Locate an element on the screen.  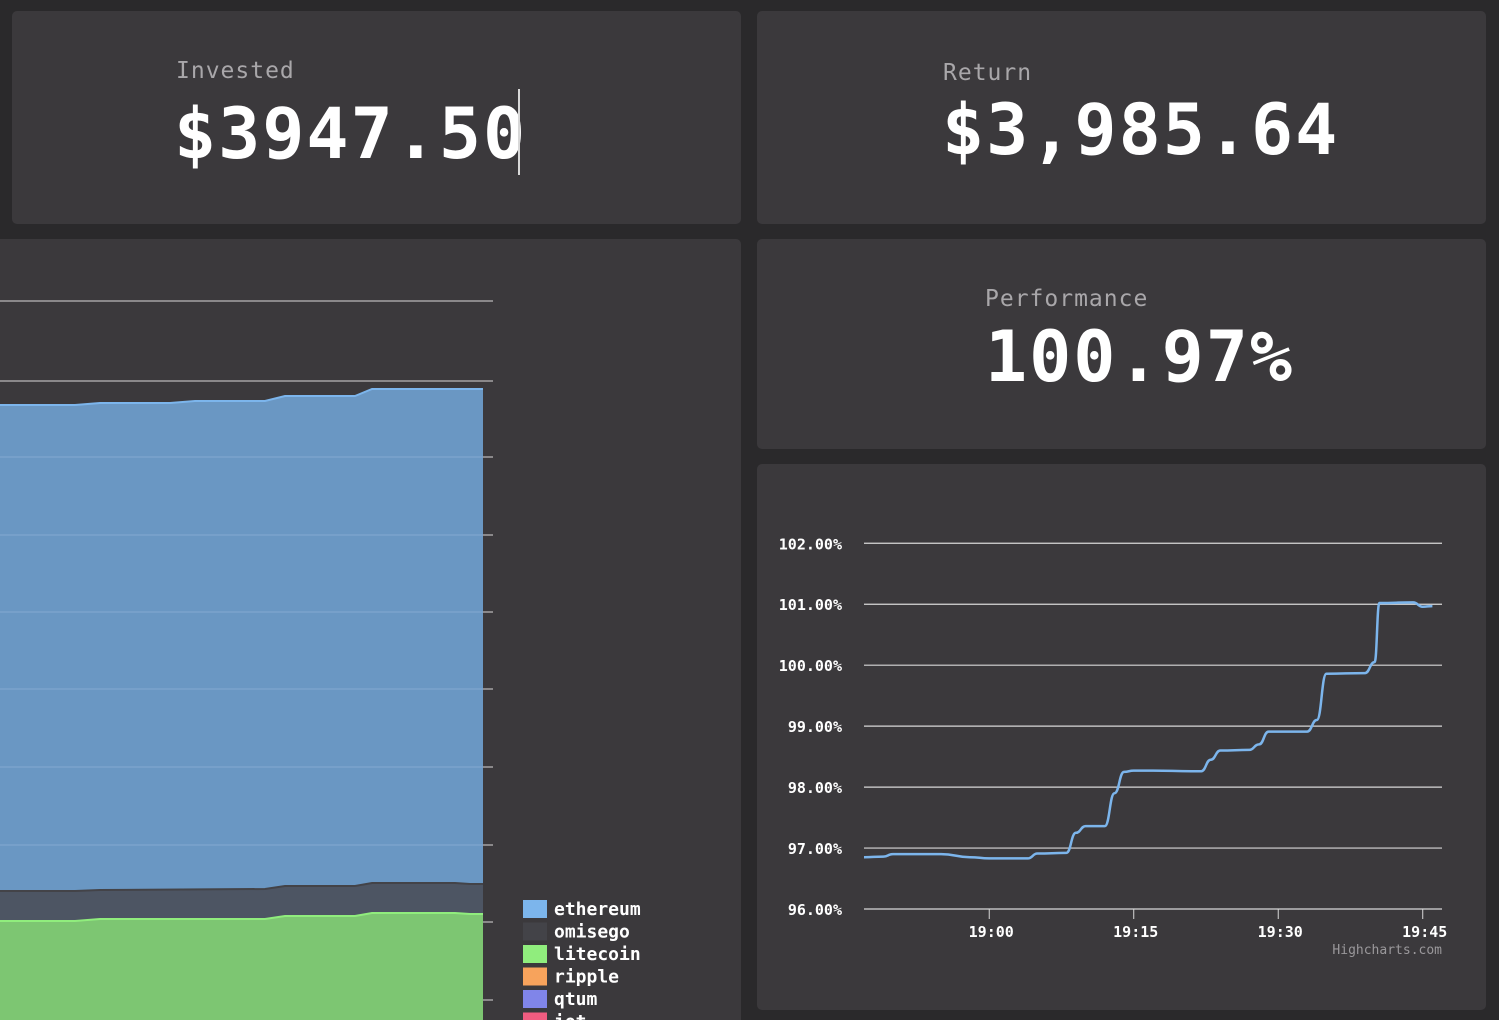
y-tick-label: 101.00% is located at coordinates (810, 605).